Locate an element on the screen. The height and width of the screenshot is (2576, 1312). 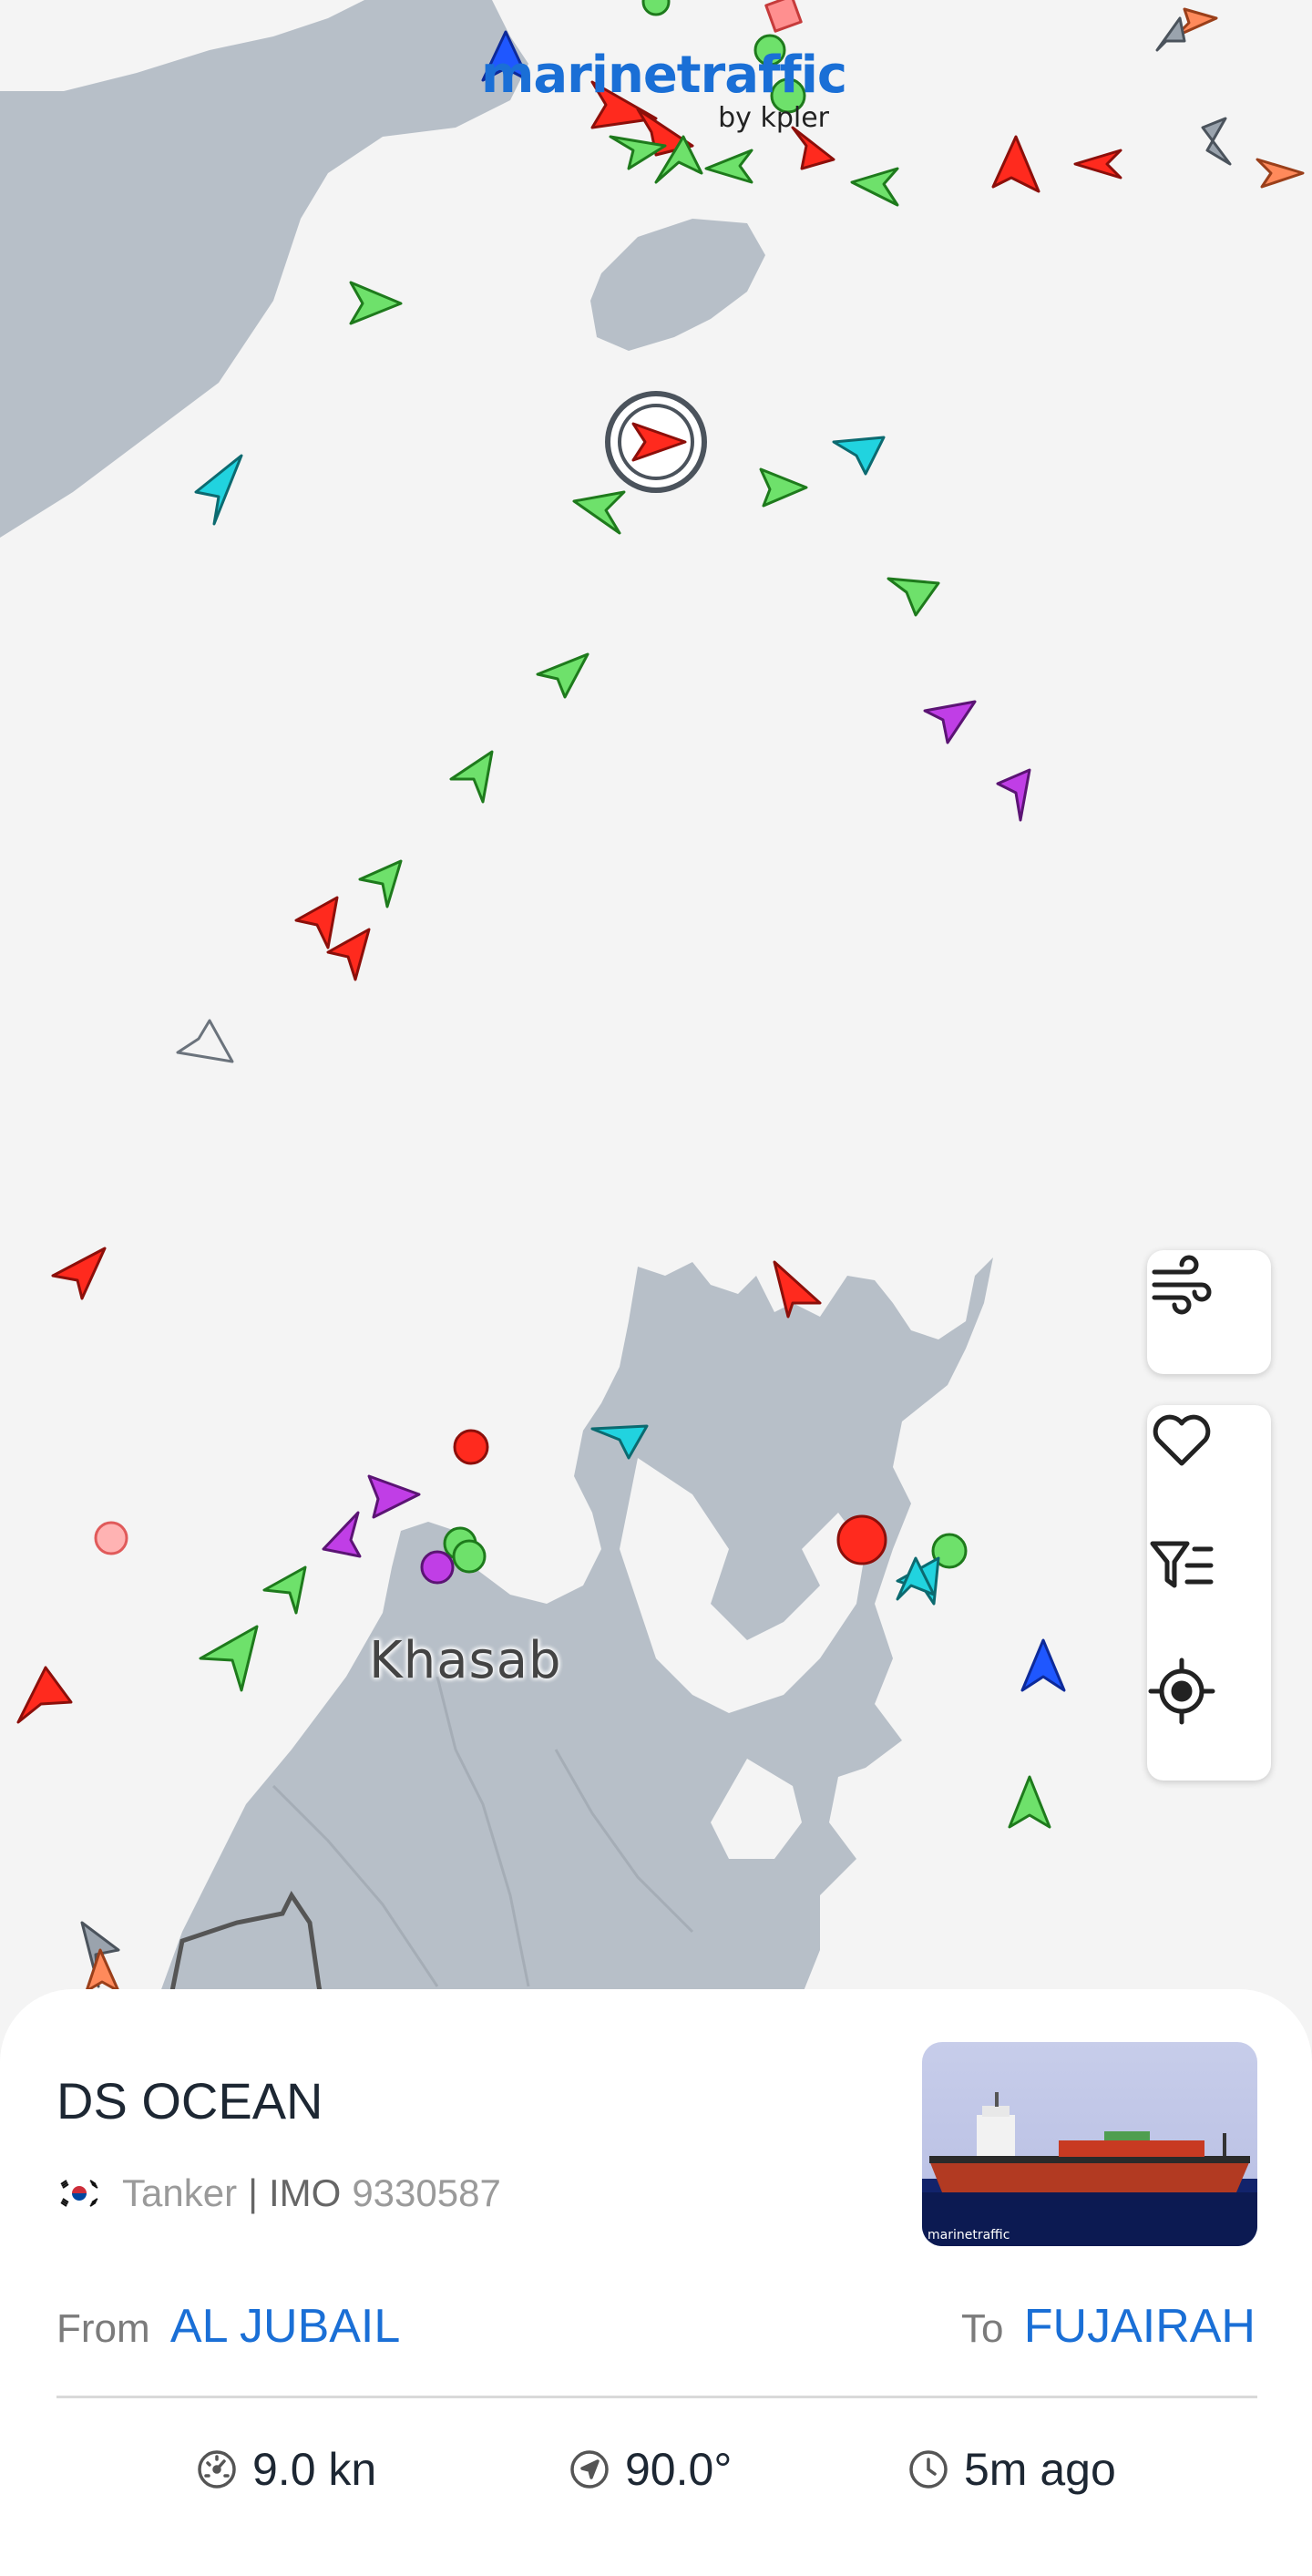
weather-control is located at coordinates (1209, 1312).